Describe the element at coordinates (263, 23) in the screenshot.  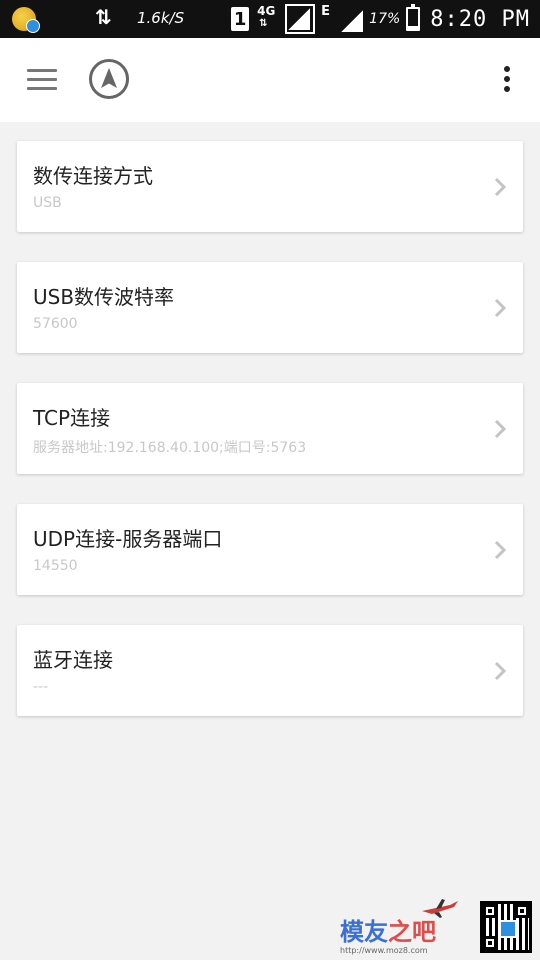
I see `data-activity-icon: ⇅` at that location.